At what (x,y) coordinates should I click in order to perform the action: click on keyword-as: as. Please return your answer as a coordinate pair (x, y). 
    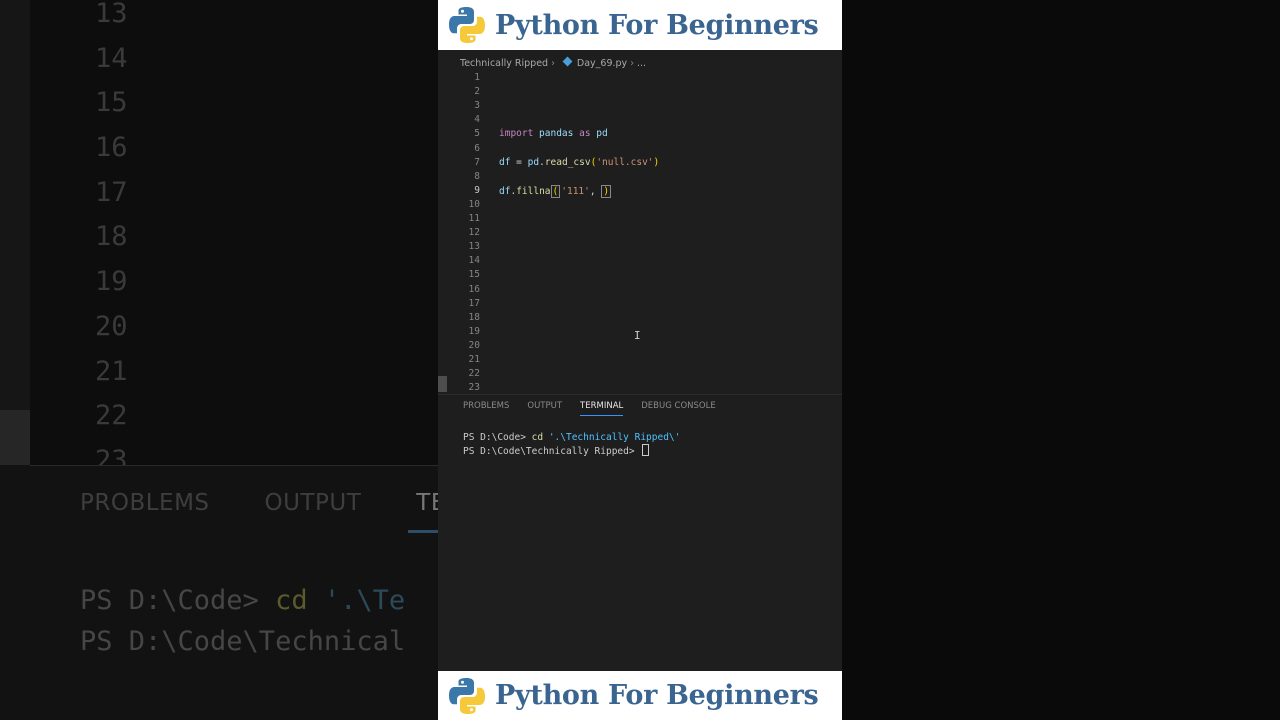
    Looking at the image, I should click on (585, 134).